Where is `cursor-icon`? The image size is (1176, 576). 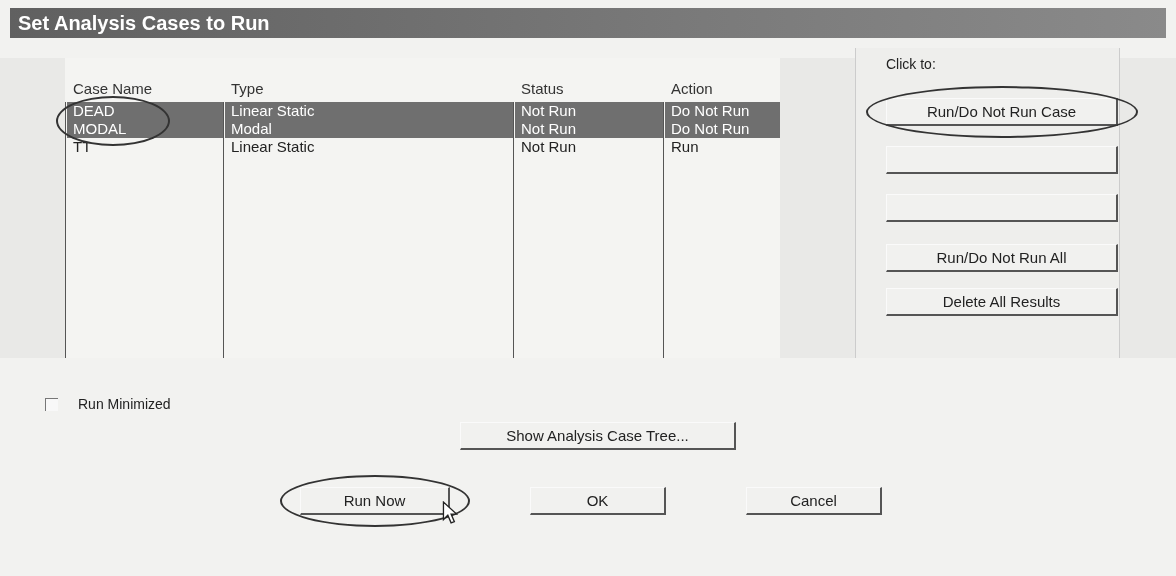 cursor-icon is located at coordinates (450, 513).